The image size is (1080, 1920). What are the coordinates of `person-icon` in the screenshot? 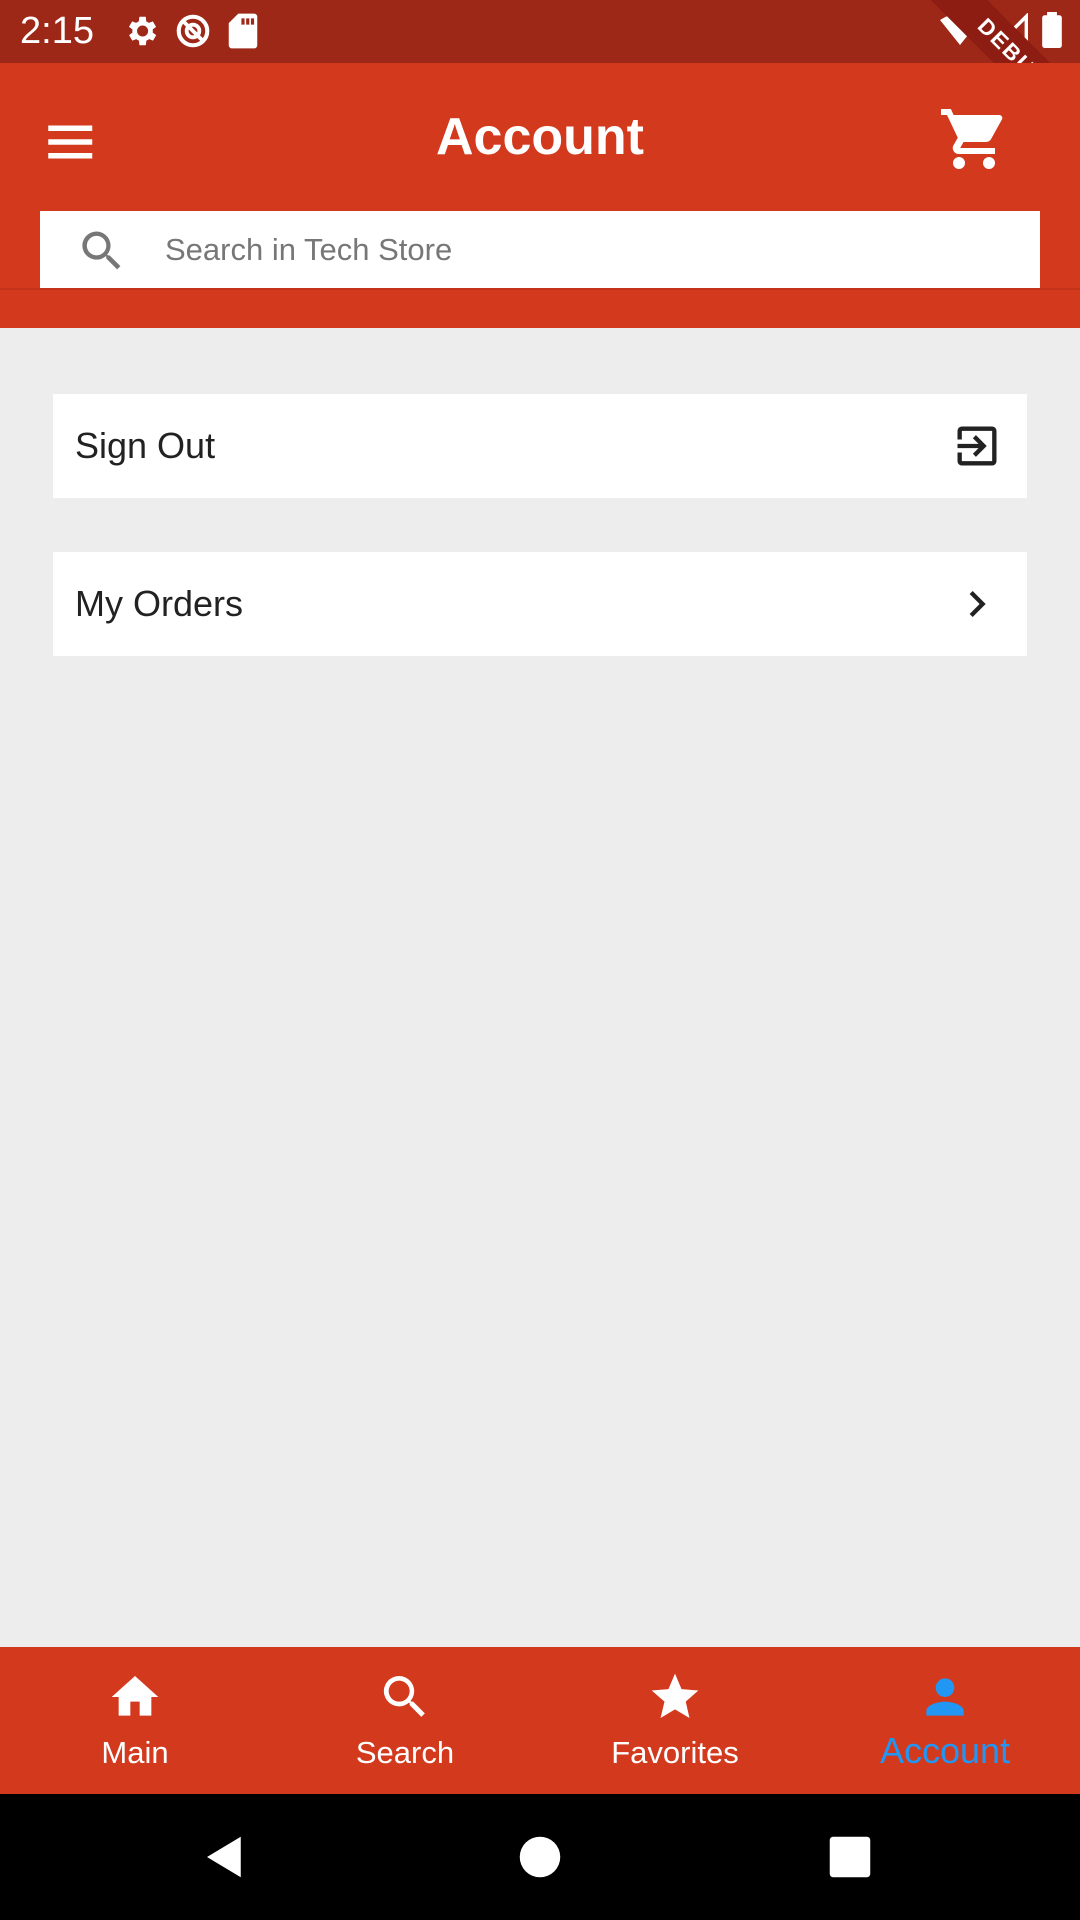 It's located at (945, 1697).